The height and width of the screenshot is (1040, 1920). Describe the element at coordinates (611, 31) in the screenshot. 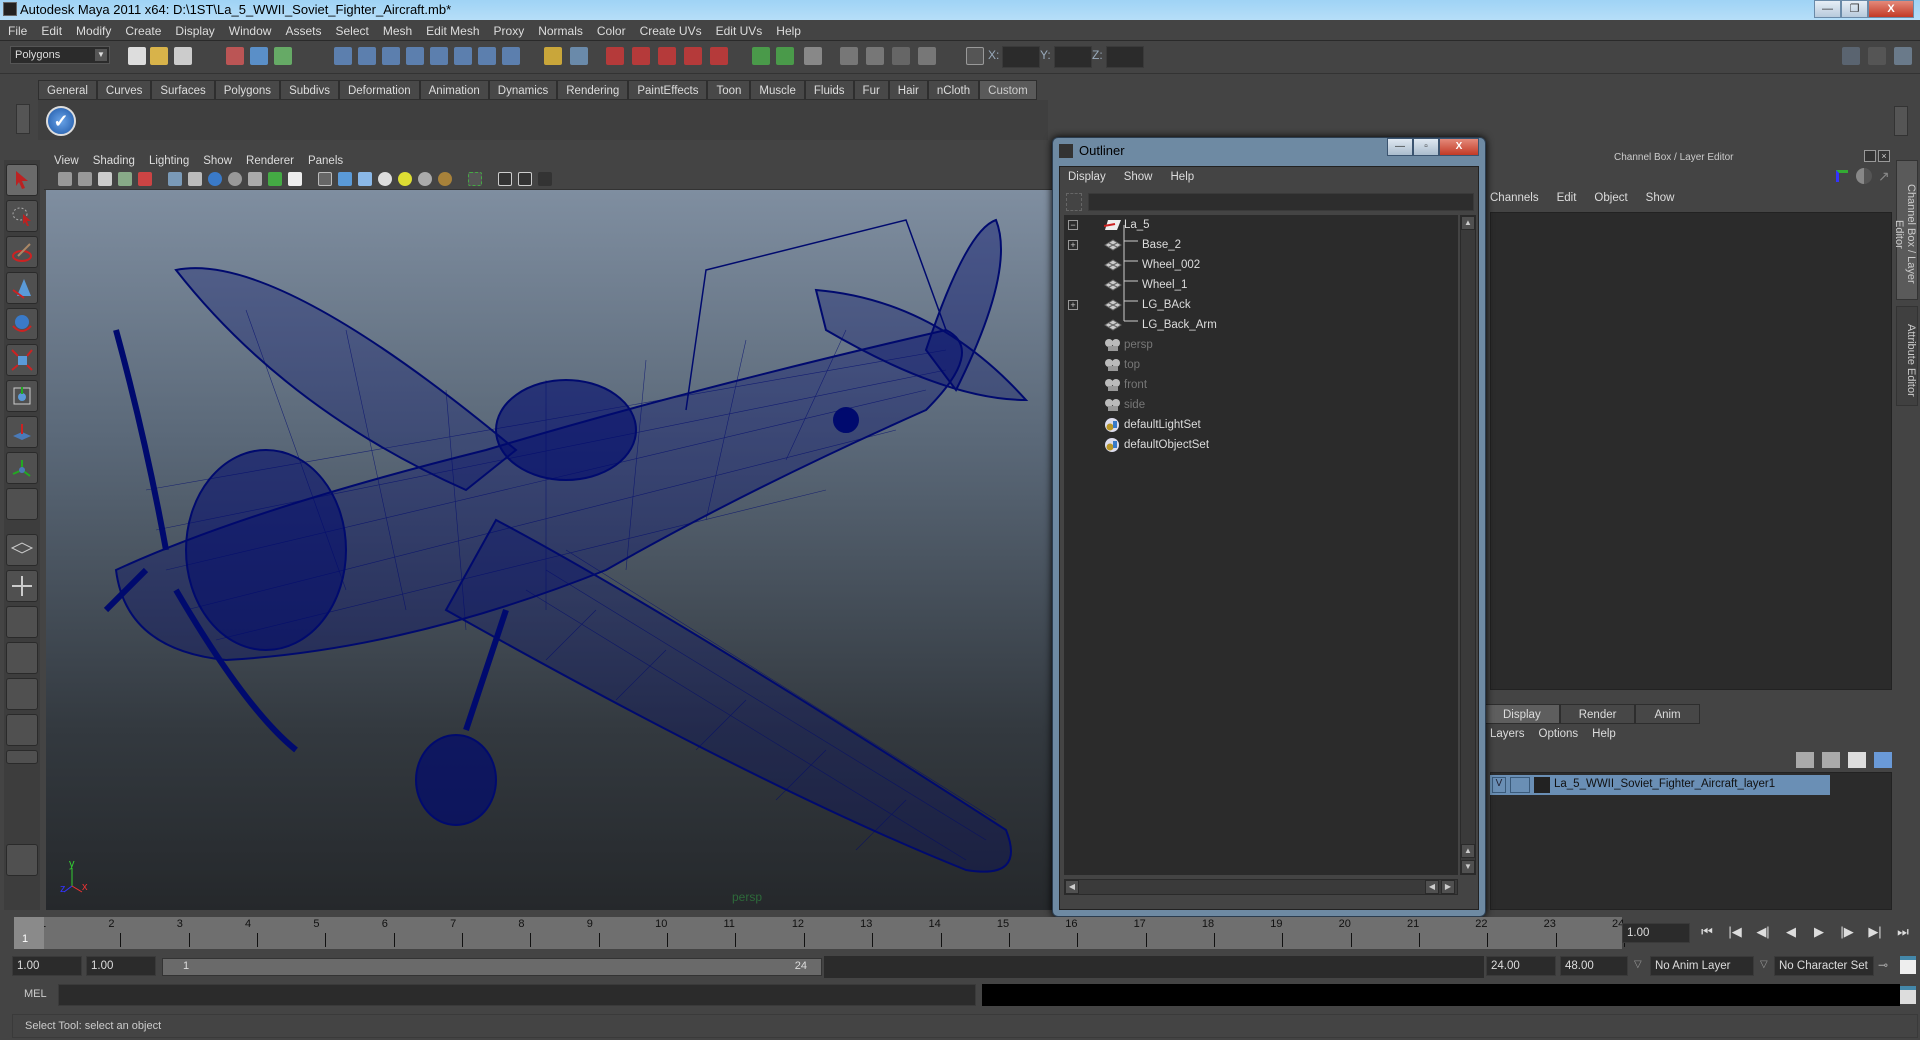

I see `menu-color: Color` at that location.